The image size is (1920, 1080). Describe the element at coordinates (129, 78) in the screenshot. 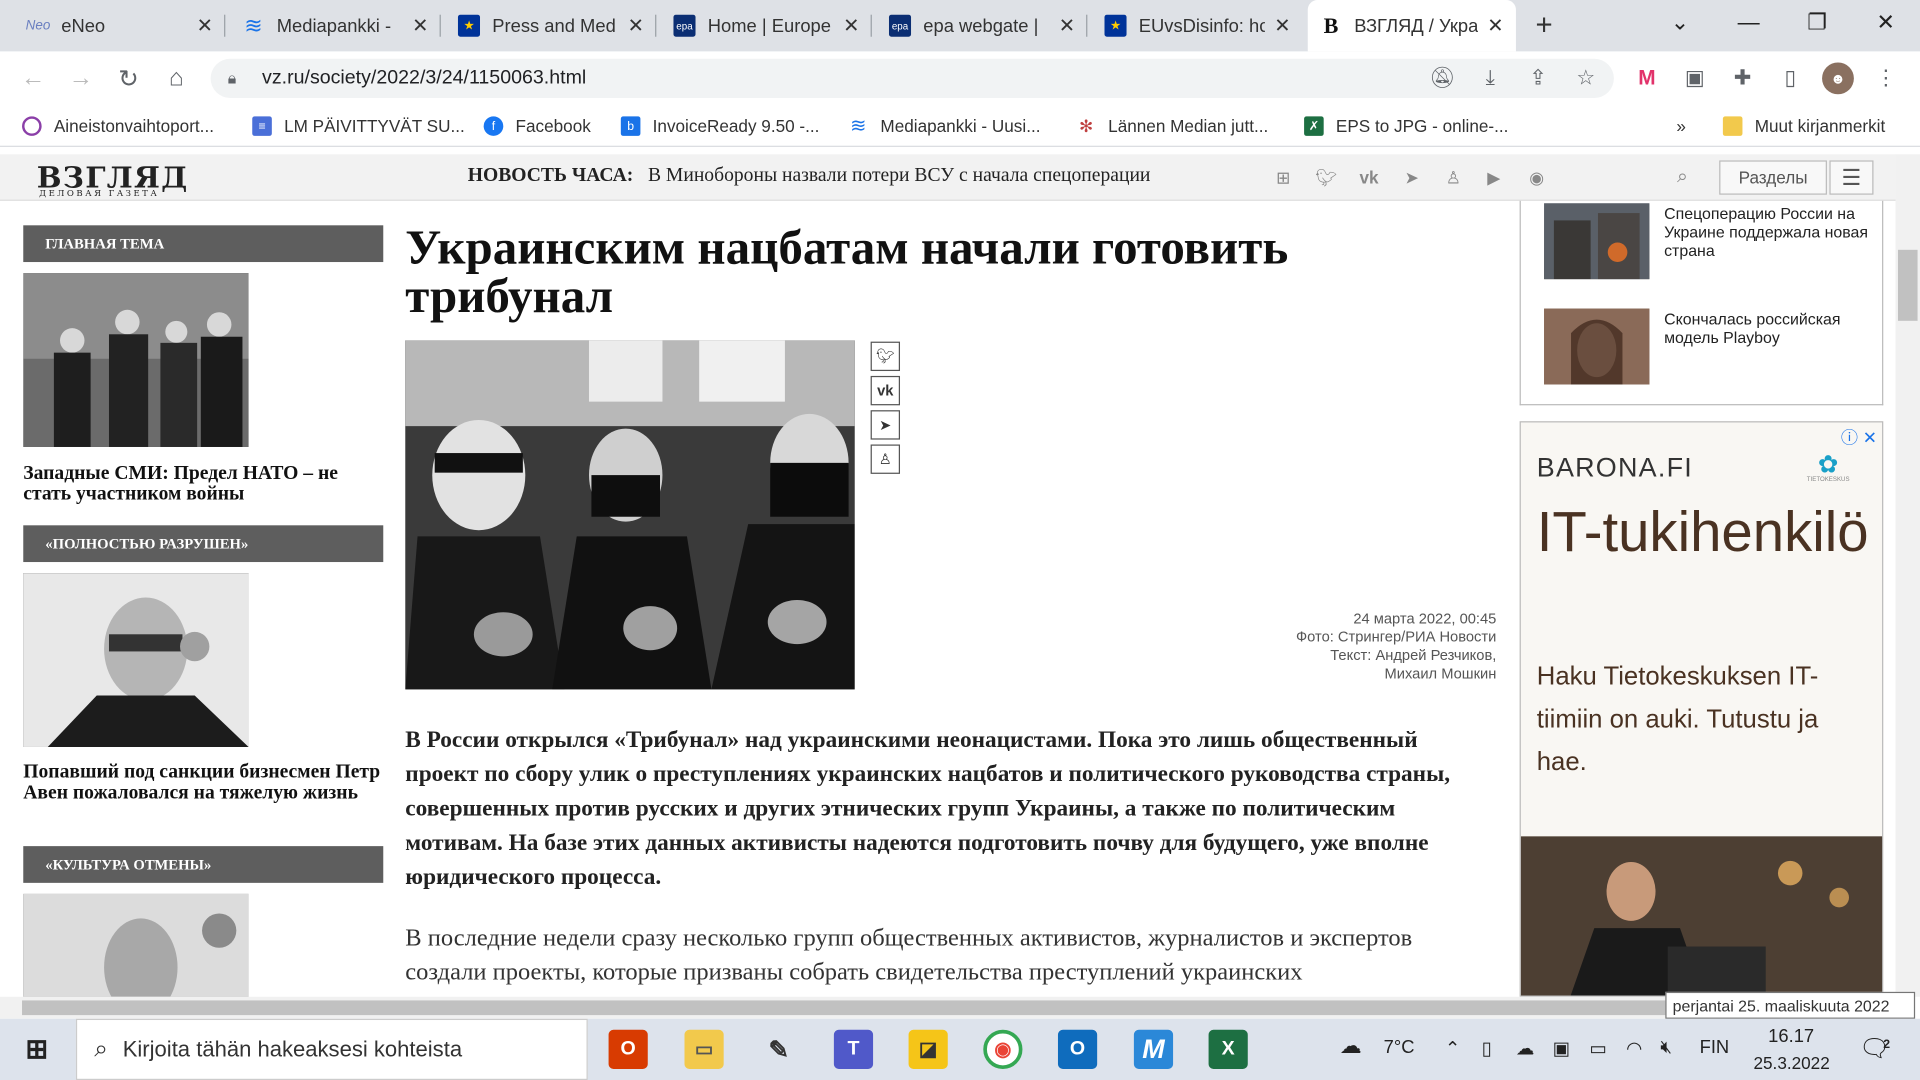

I see `reload-icon: ↻` at that location.